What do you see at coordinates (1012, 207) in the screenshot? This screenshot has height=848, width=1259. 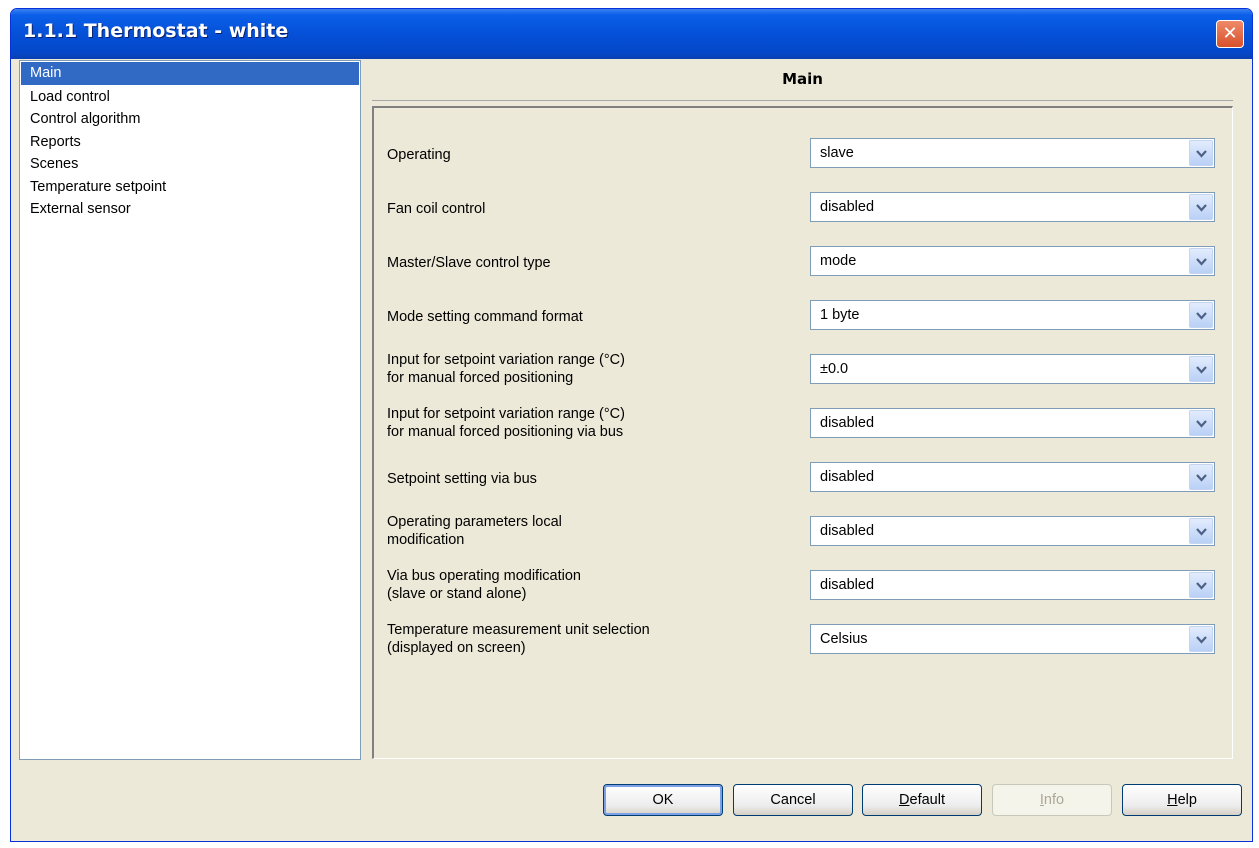 I see `fan-coil-control-dropdown: disabled` at bounding box center [1012, 207].